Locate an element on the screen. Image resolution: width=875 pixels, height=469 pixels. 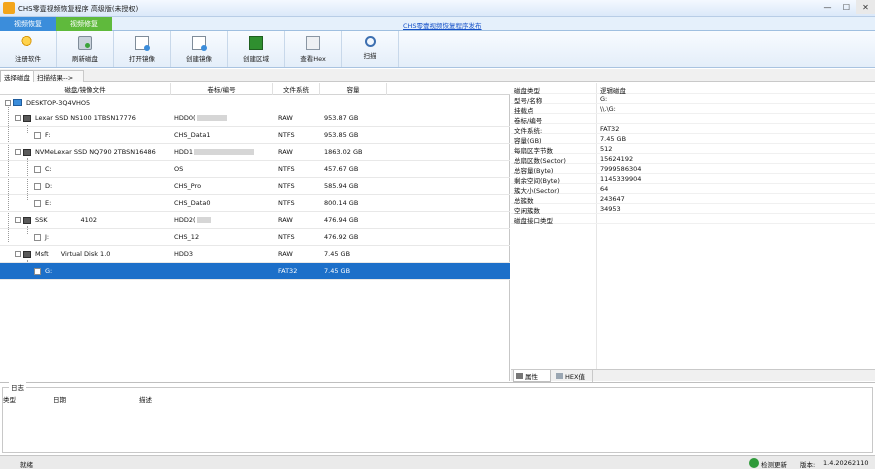
capacity-cell: 953.87 GB is located at coordinates (341, 118).